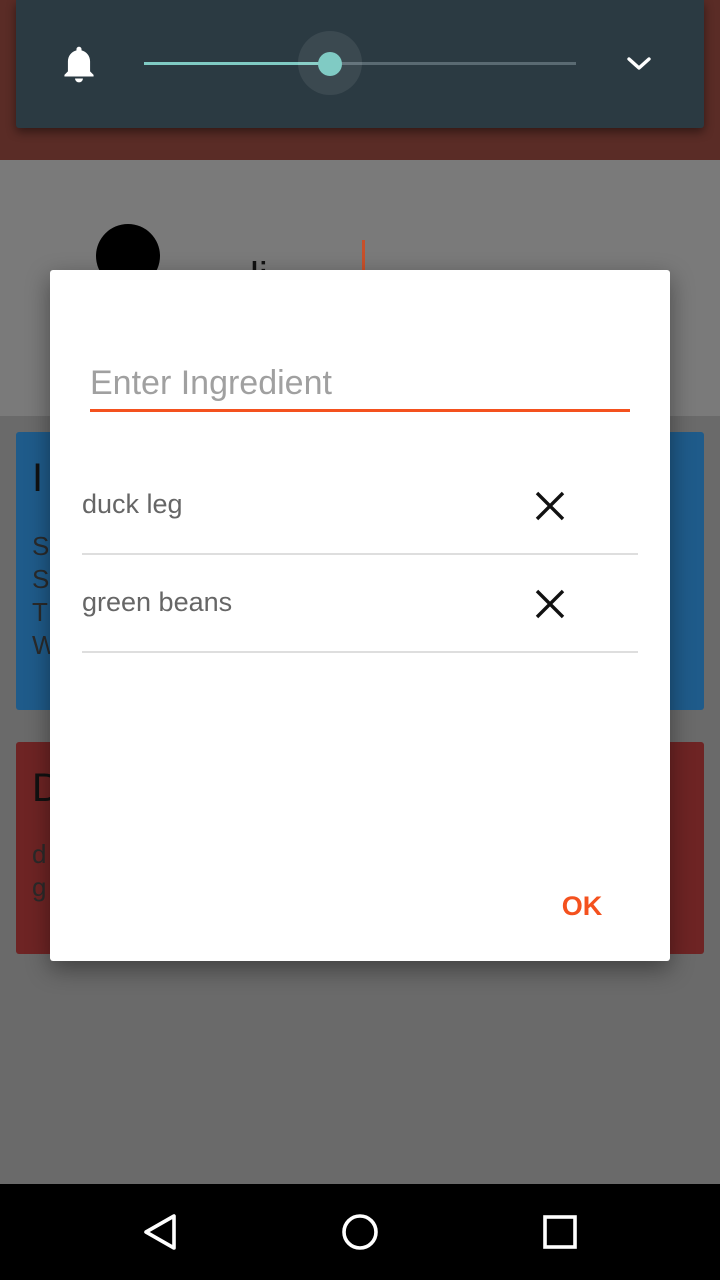 The height and width of the screenshot is (1280, 720). What do you see at coordinates (160, 1232) in the screenshot?
I see `back-triangle-icon` at bounding box center [160, 1232].